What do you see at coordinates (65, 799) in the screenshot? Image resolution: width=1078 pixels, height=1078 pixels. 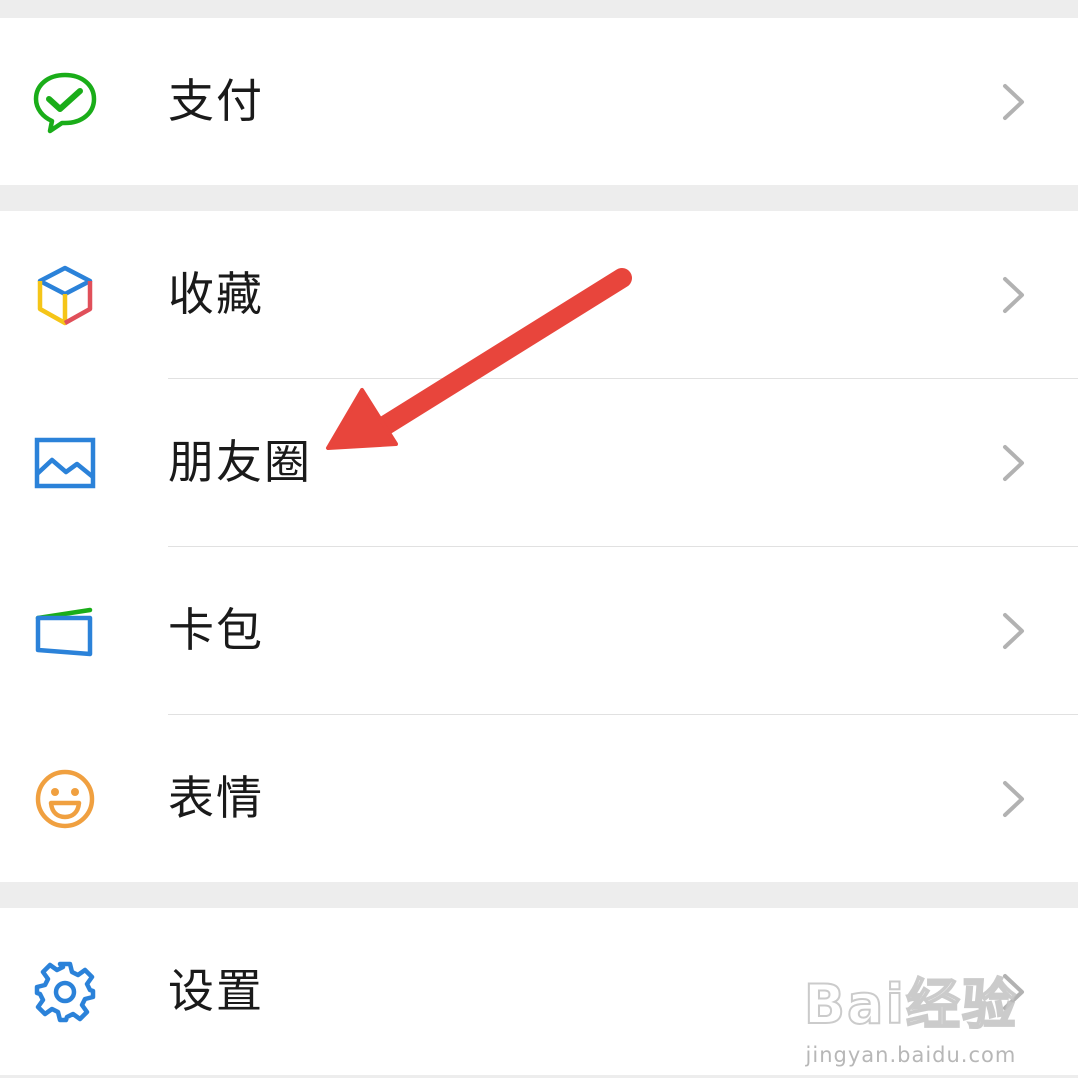 I see `sticker-smile-icon` at bounding box center [65, 799].